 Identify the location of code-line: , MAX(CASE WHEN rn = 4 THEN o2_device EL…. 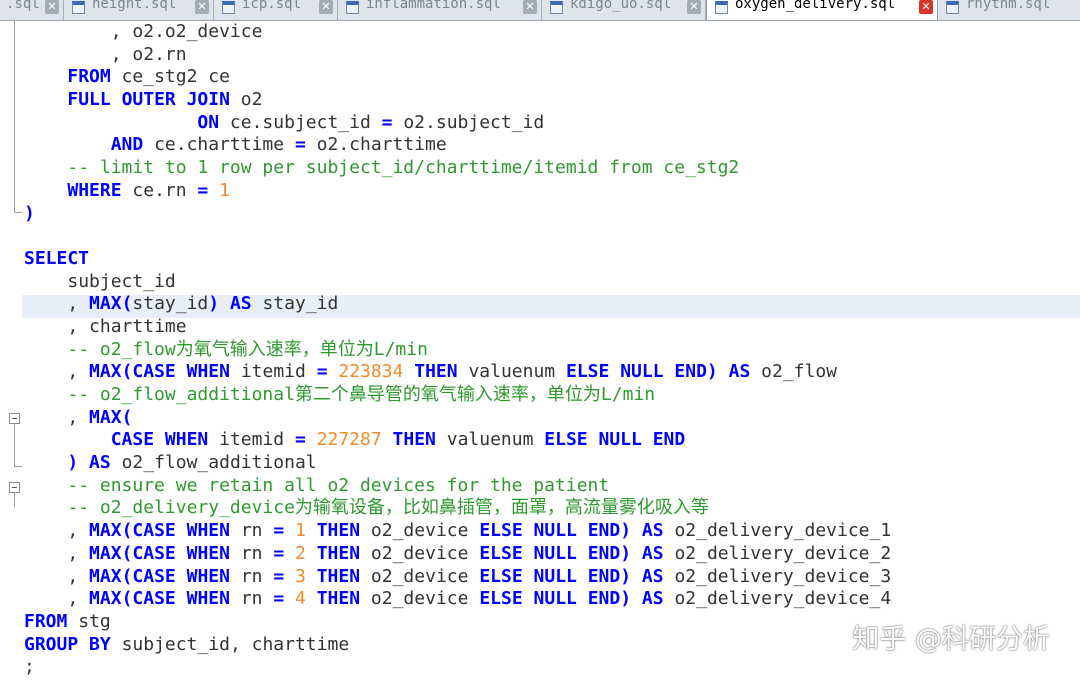
(457, 599).